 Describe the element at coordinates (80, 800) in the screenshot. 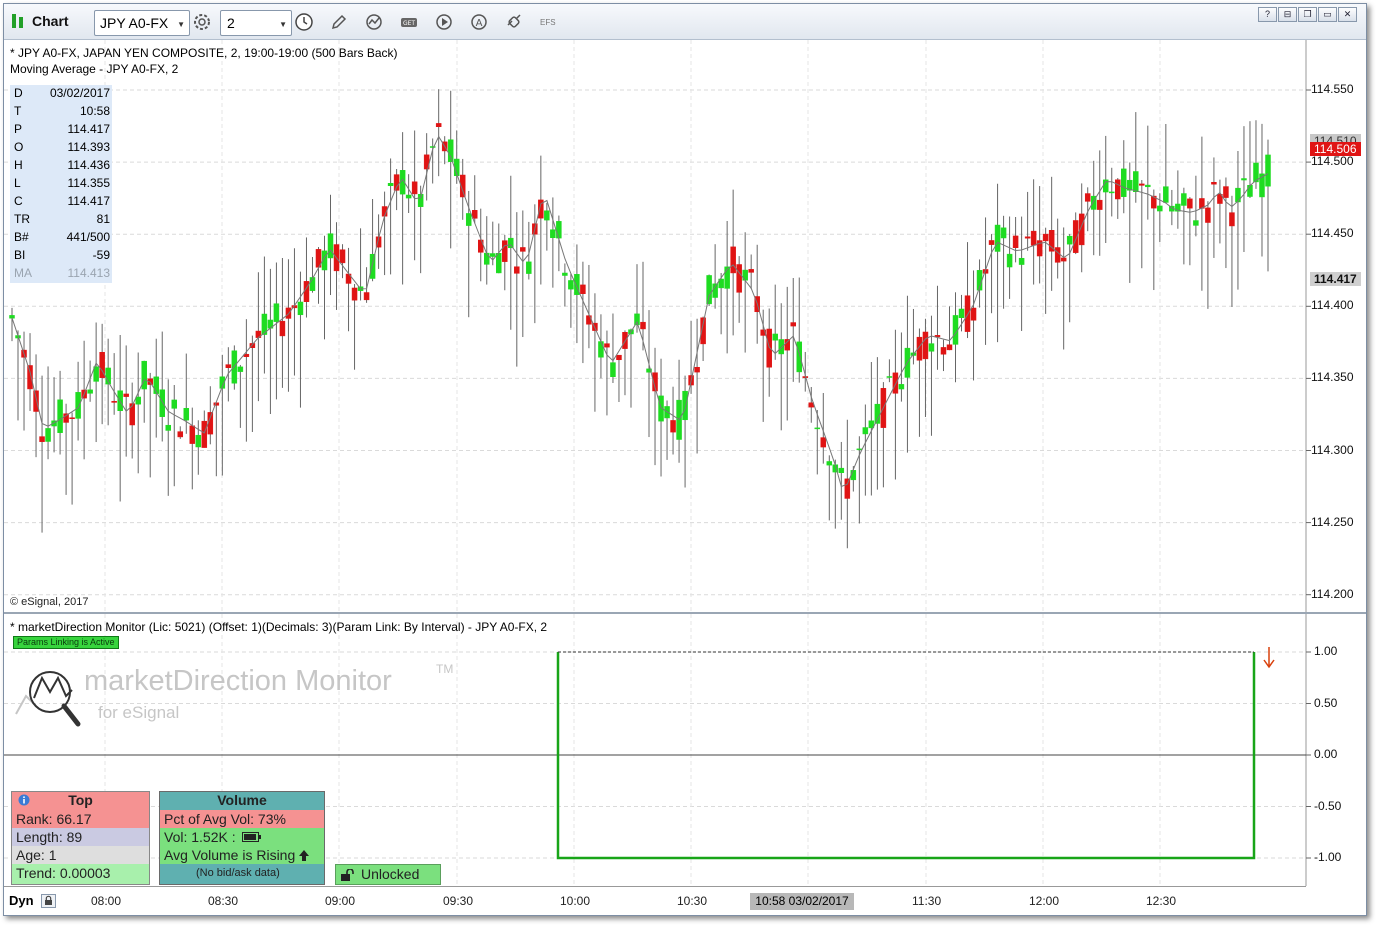

I see `top-panel-title: Top` at that location.